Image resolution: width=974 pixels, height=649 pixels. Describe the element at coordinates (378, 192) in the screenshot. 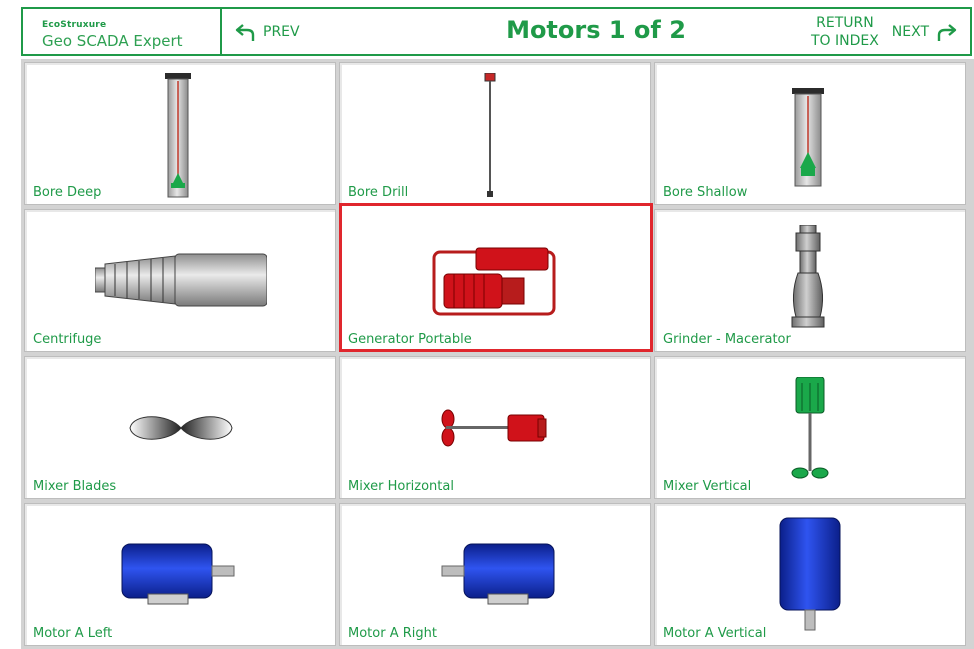

I see `tile-label: Bore Drill` at that location.